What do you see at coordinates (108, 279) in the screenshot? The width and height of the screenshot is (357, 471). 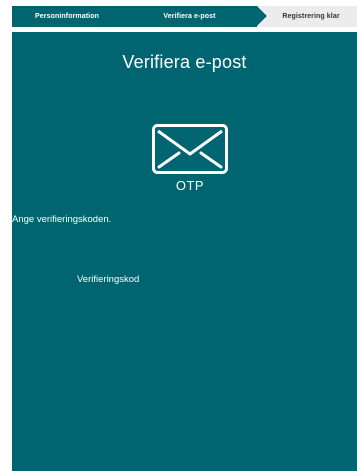 I see `verification-code-label: Verifieringskod` at bounding box center [108, 279].